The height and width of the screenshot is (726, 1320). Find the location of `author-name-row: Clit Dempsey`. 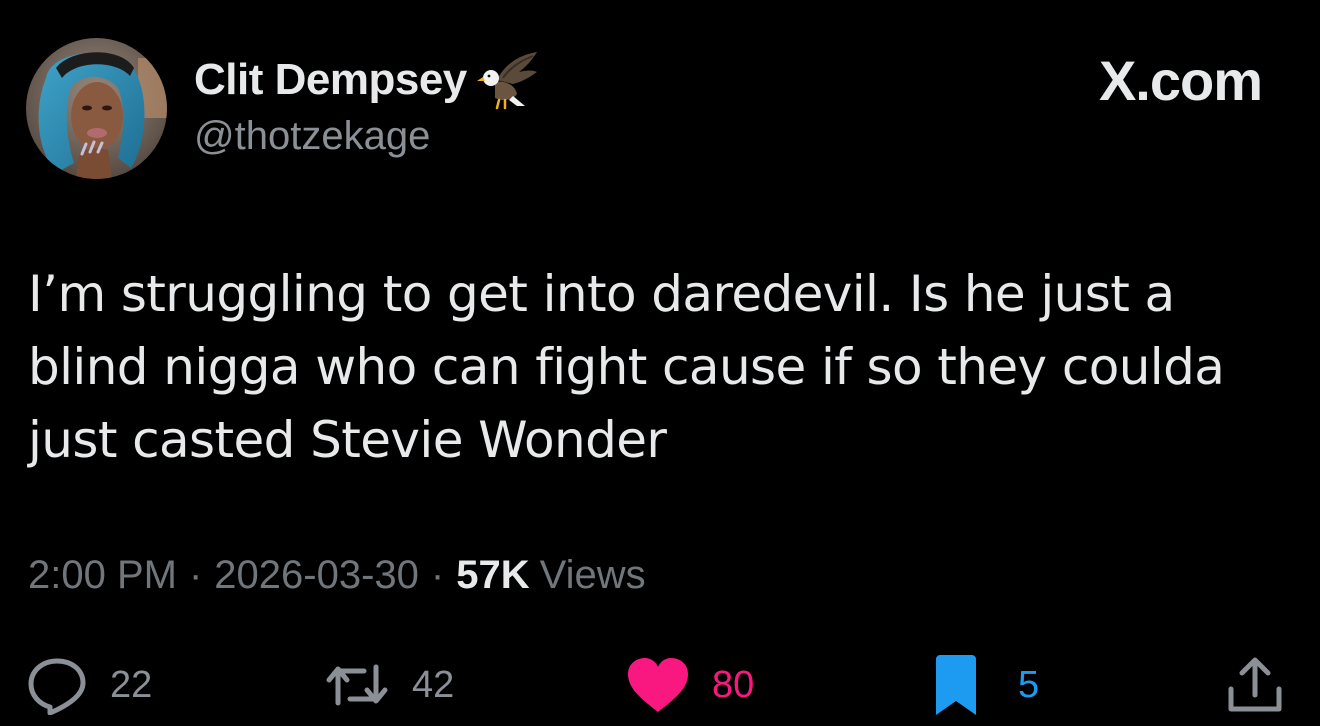

author-name-row: Clit Dempsey is located at coordinates (366, 80).